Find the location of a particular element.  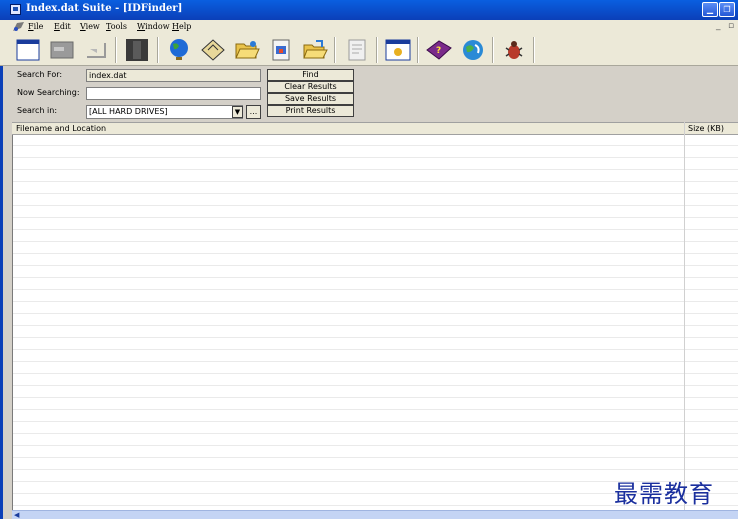

minimize-button: ▁ is located at coordinates (710, 9).